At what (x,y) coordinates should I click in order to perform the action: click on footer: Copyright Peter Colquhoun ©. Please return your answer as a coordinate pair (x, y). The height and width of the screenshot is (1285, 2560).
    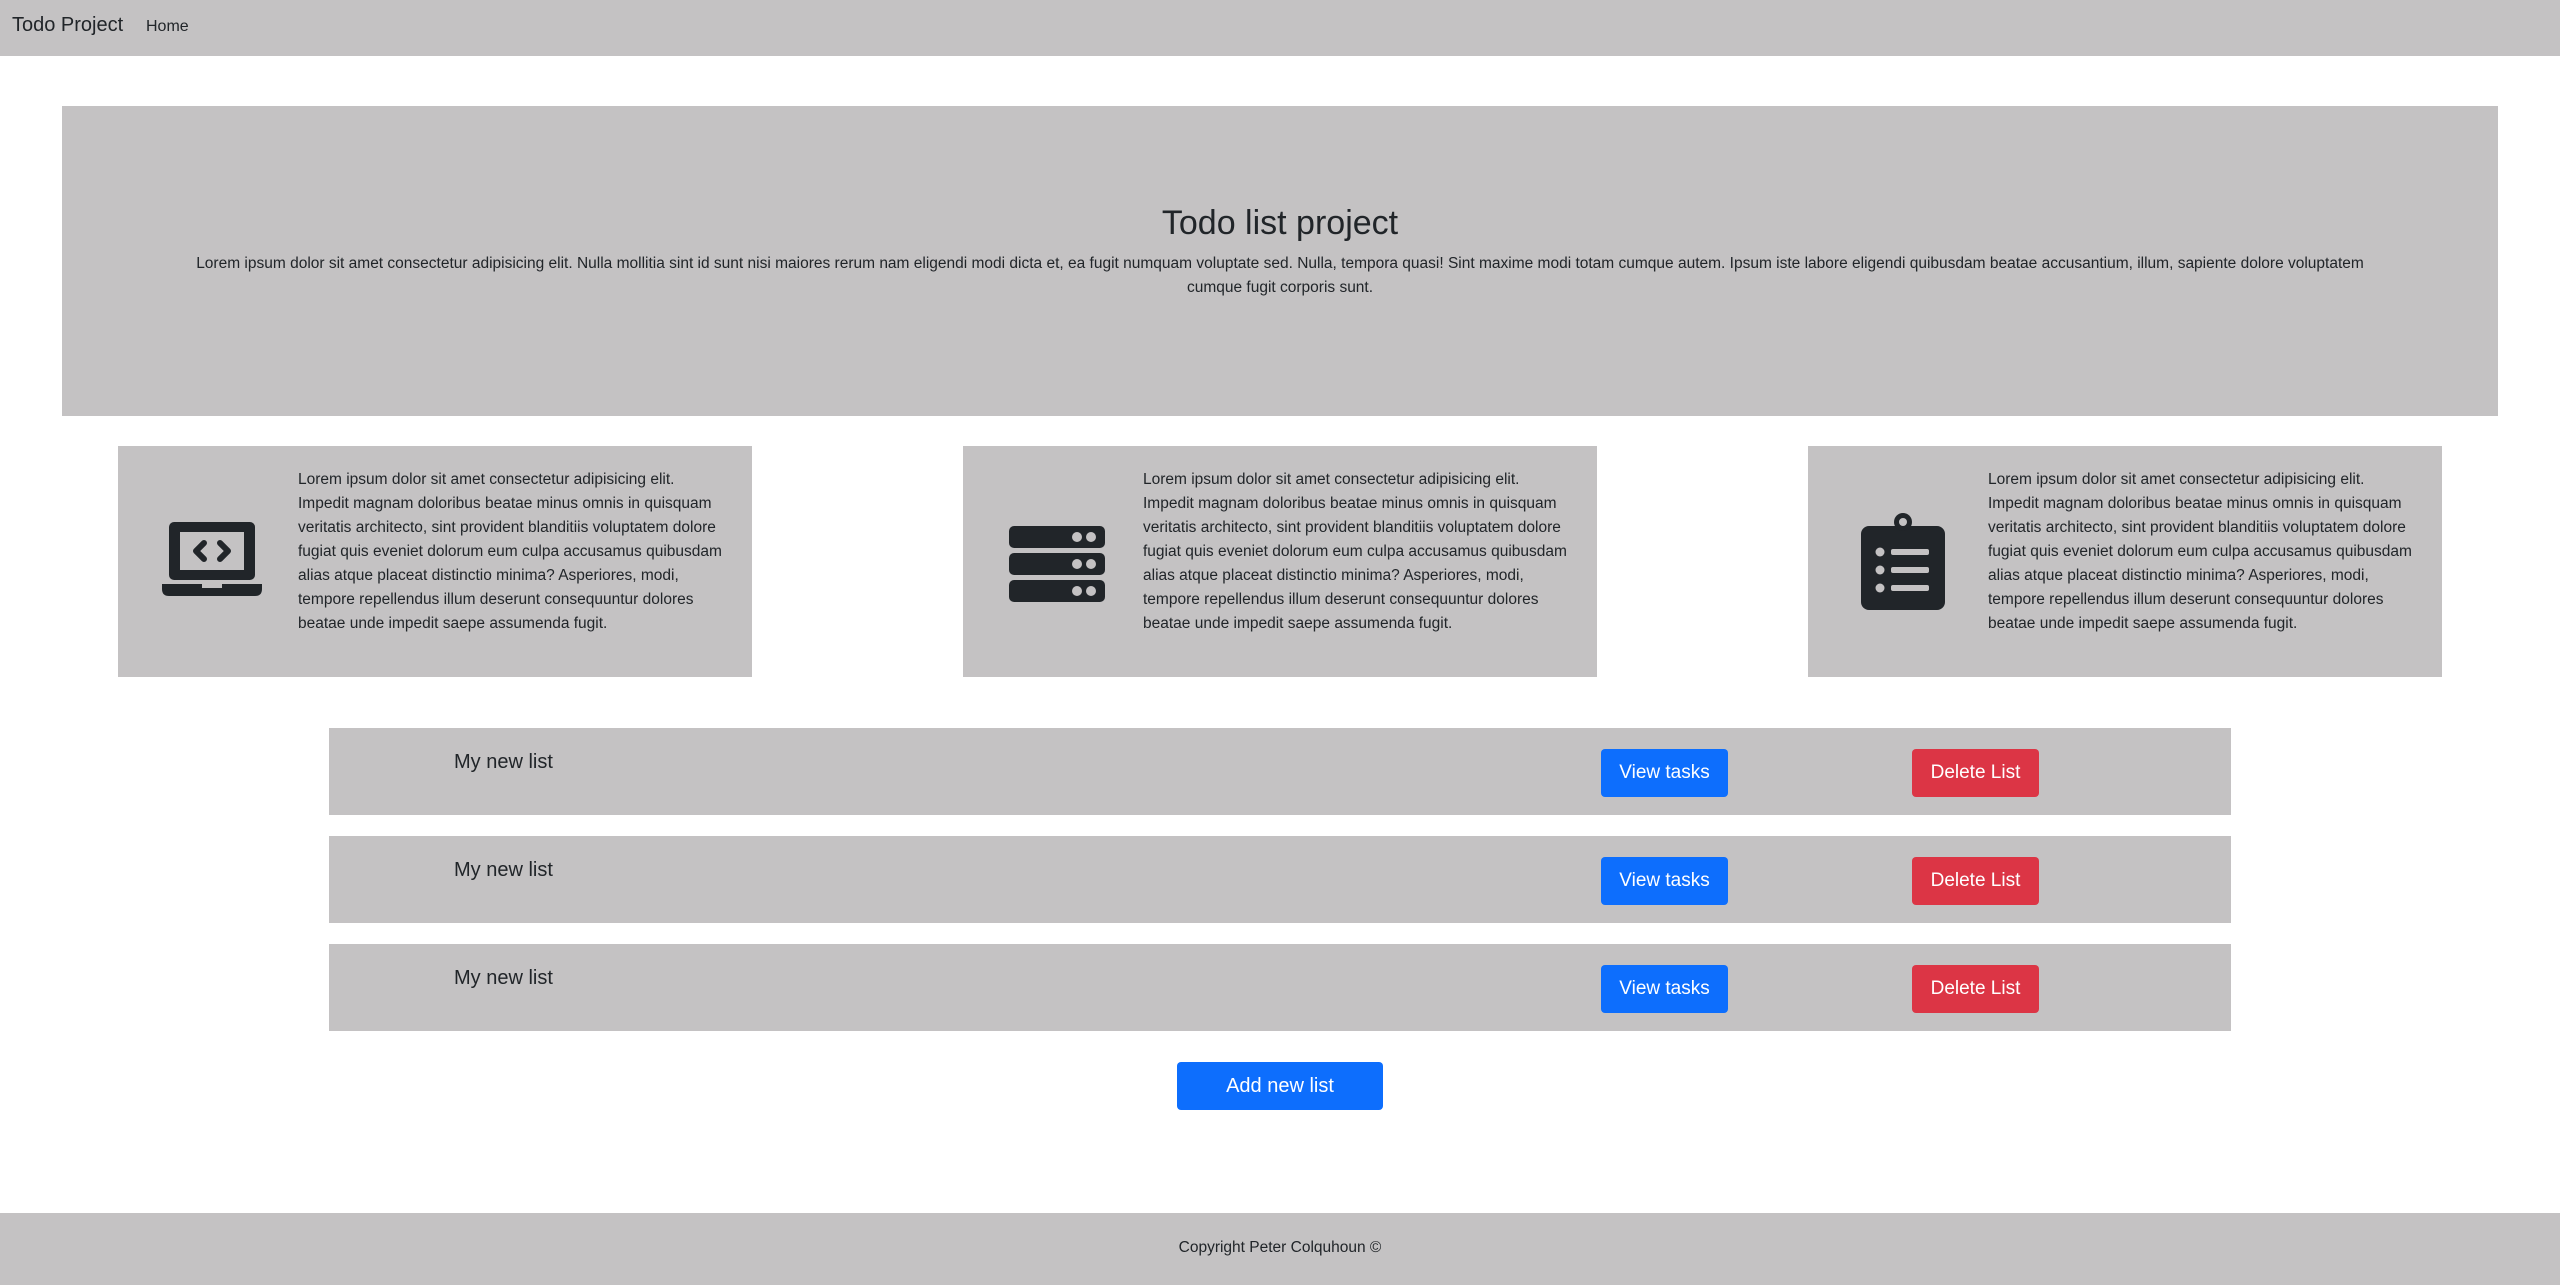
    Looking at the image, I should click on (1280, 1249).